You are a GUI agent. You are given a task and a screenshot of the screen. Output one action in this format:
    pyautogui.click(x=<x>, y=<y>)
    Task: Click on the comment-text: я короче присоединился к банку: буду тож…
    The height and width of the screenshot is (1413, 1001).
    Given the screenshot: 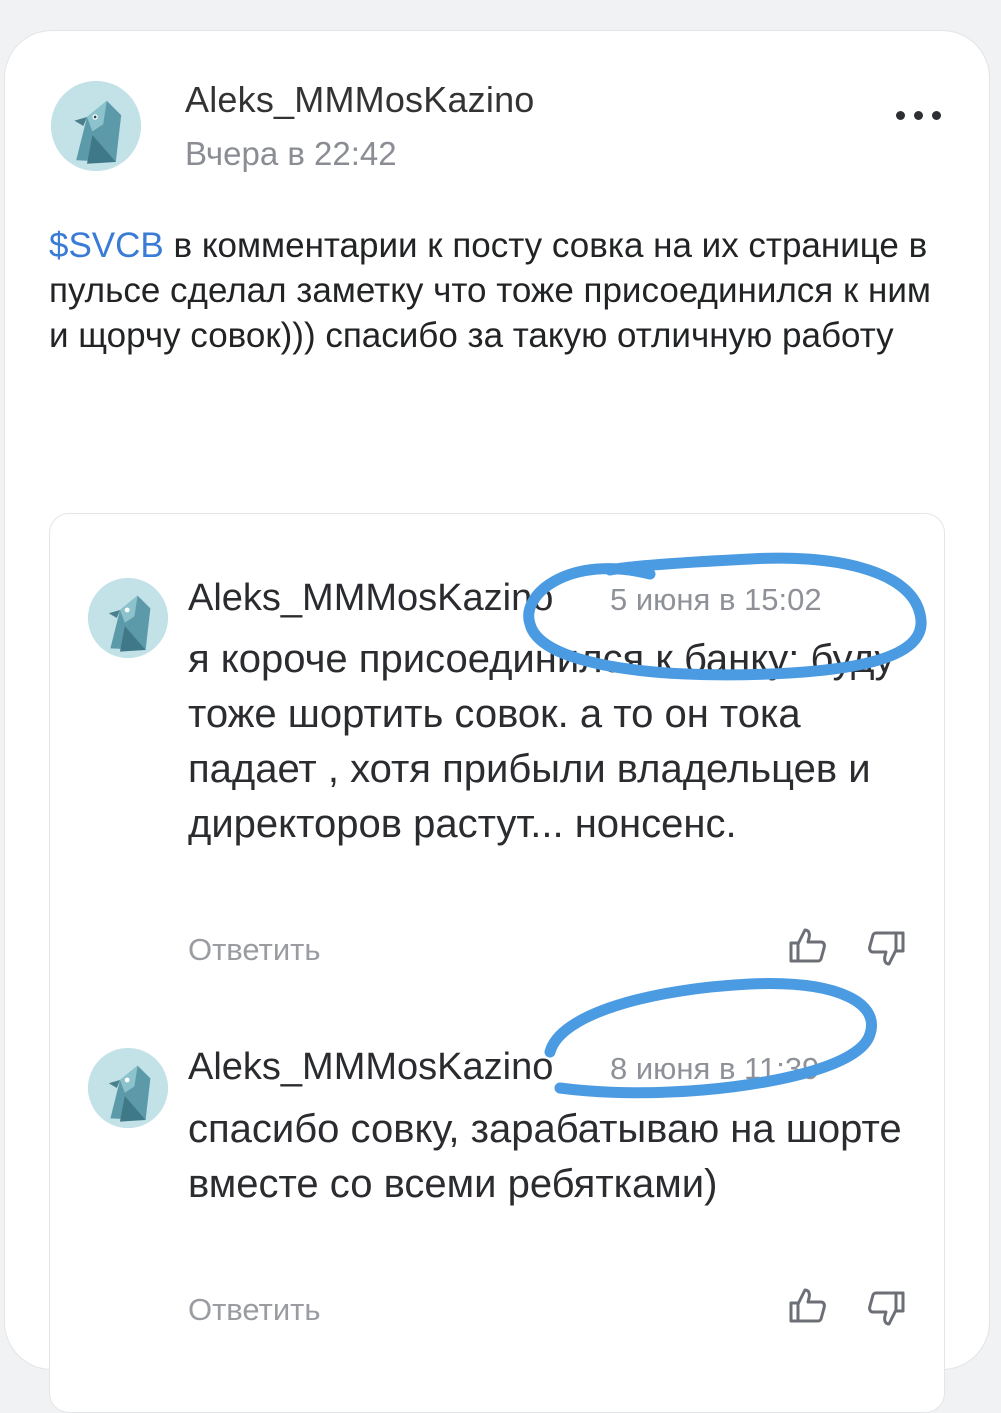 What is the action you would take?
    pyautogui.click(x=541, y=741)
    